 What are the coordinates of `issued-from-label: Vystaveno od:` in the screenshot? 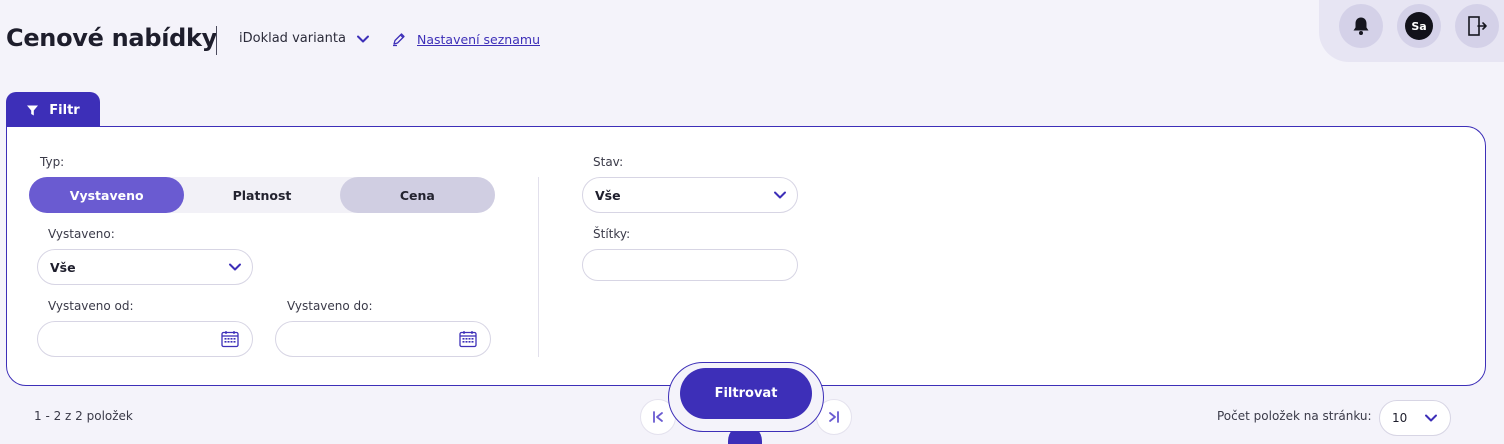 It's located at (91, 306).